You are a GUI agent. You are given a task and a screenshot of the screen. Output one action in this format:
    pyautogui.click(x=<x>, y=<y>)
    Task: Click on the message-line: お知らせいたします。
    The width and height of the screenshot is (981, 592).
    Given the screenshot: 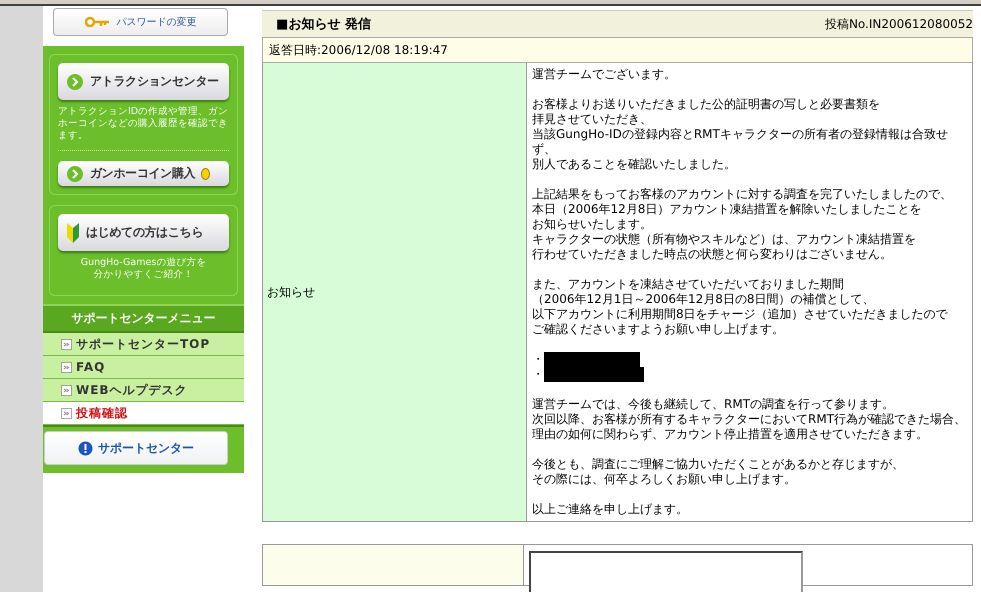 What is the action you would take?
    pyautogui.click(x=592, y=224)
    